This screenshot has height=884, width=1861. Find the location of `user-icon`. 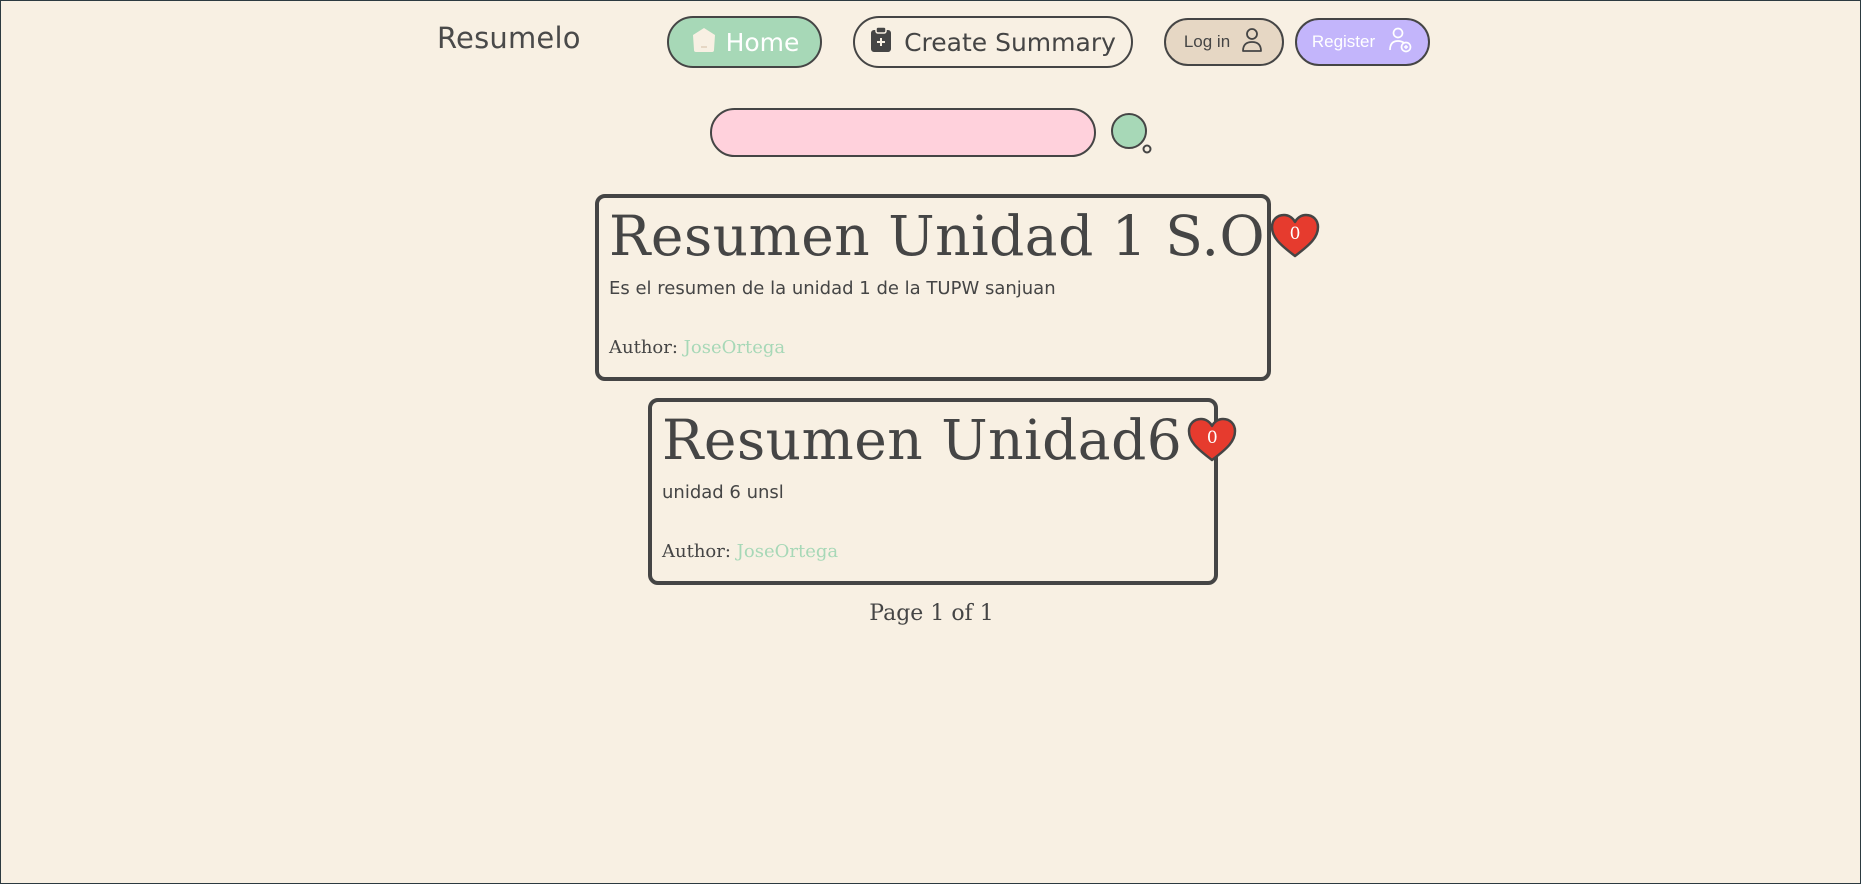

user-icon is located at coordinates (1252, 42).